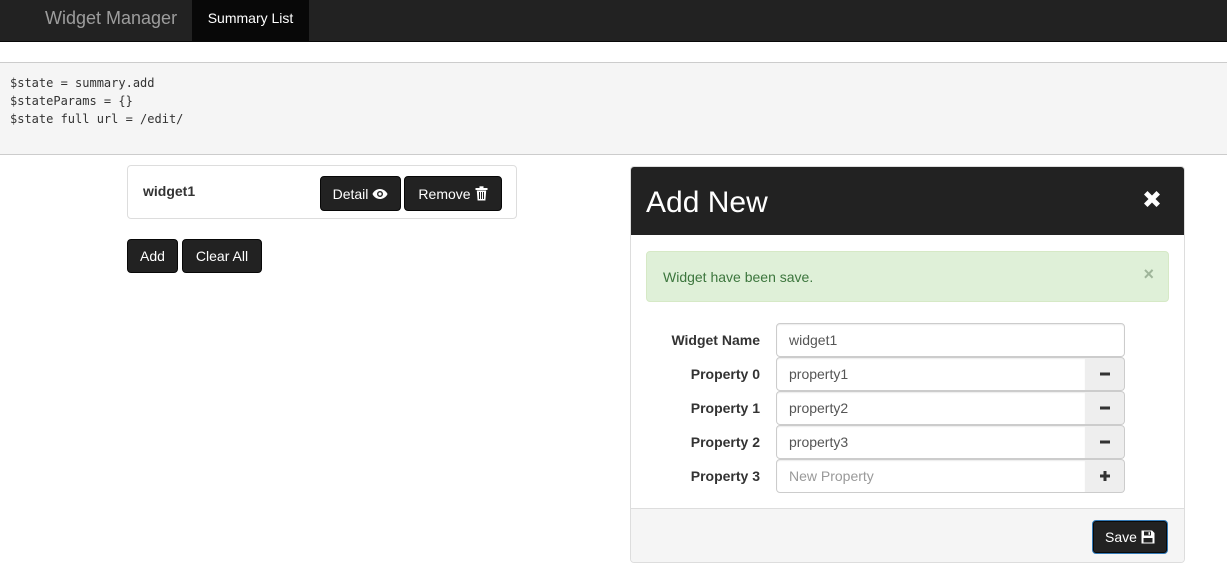  What do you see at coordinates (907, 276) in the screenshot?
I see `success-alert: Widget have been save. ×` at bounding box center [907, 276].